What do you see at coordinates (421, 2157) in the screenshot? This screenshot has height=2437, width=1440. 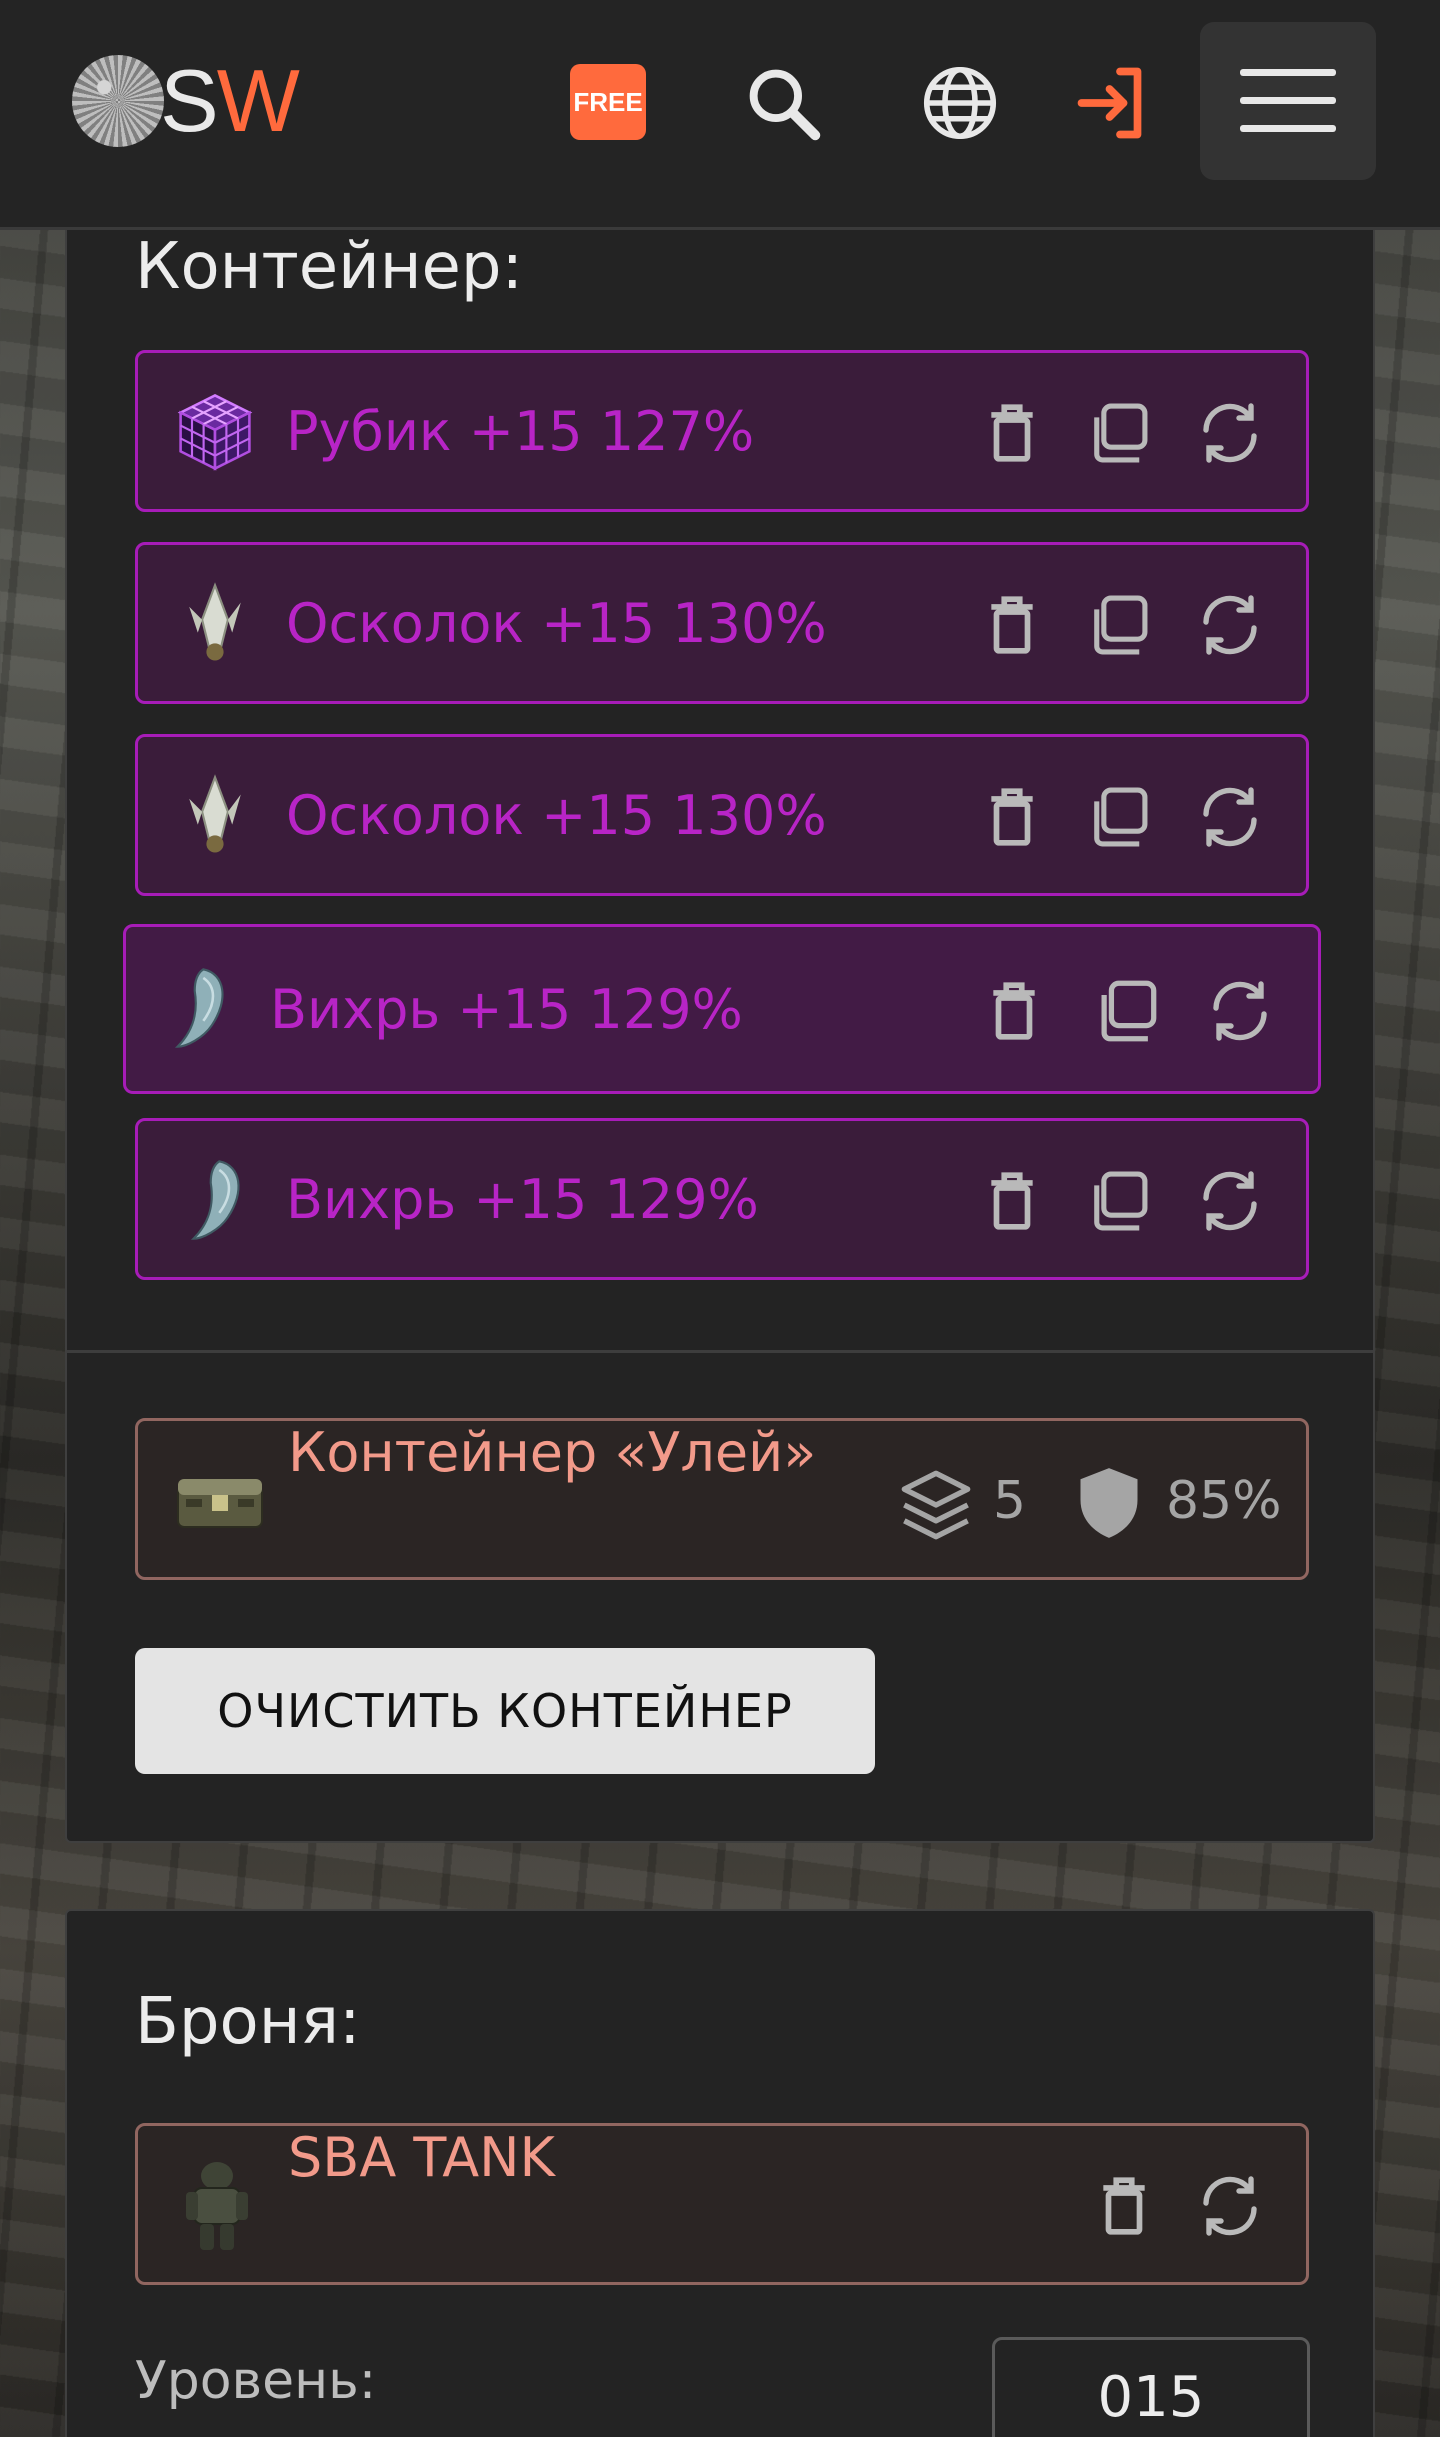 I see `armor-name: SBA TANK` at bounding box center [421, 2157].